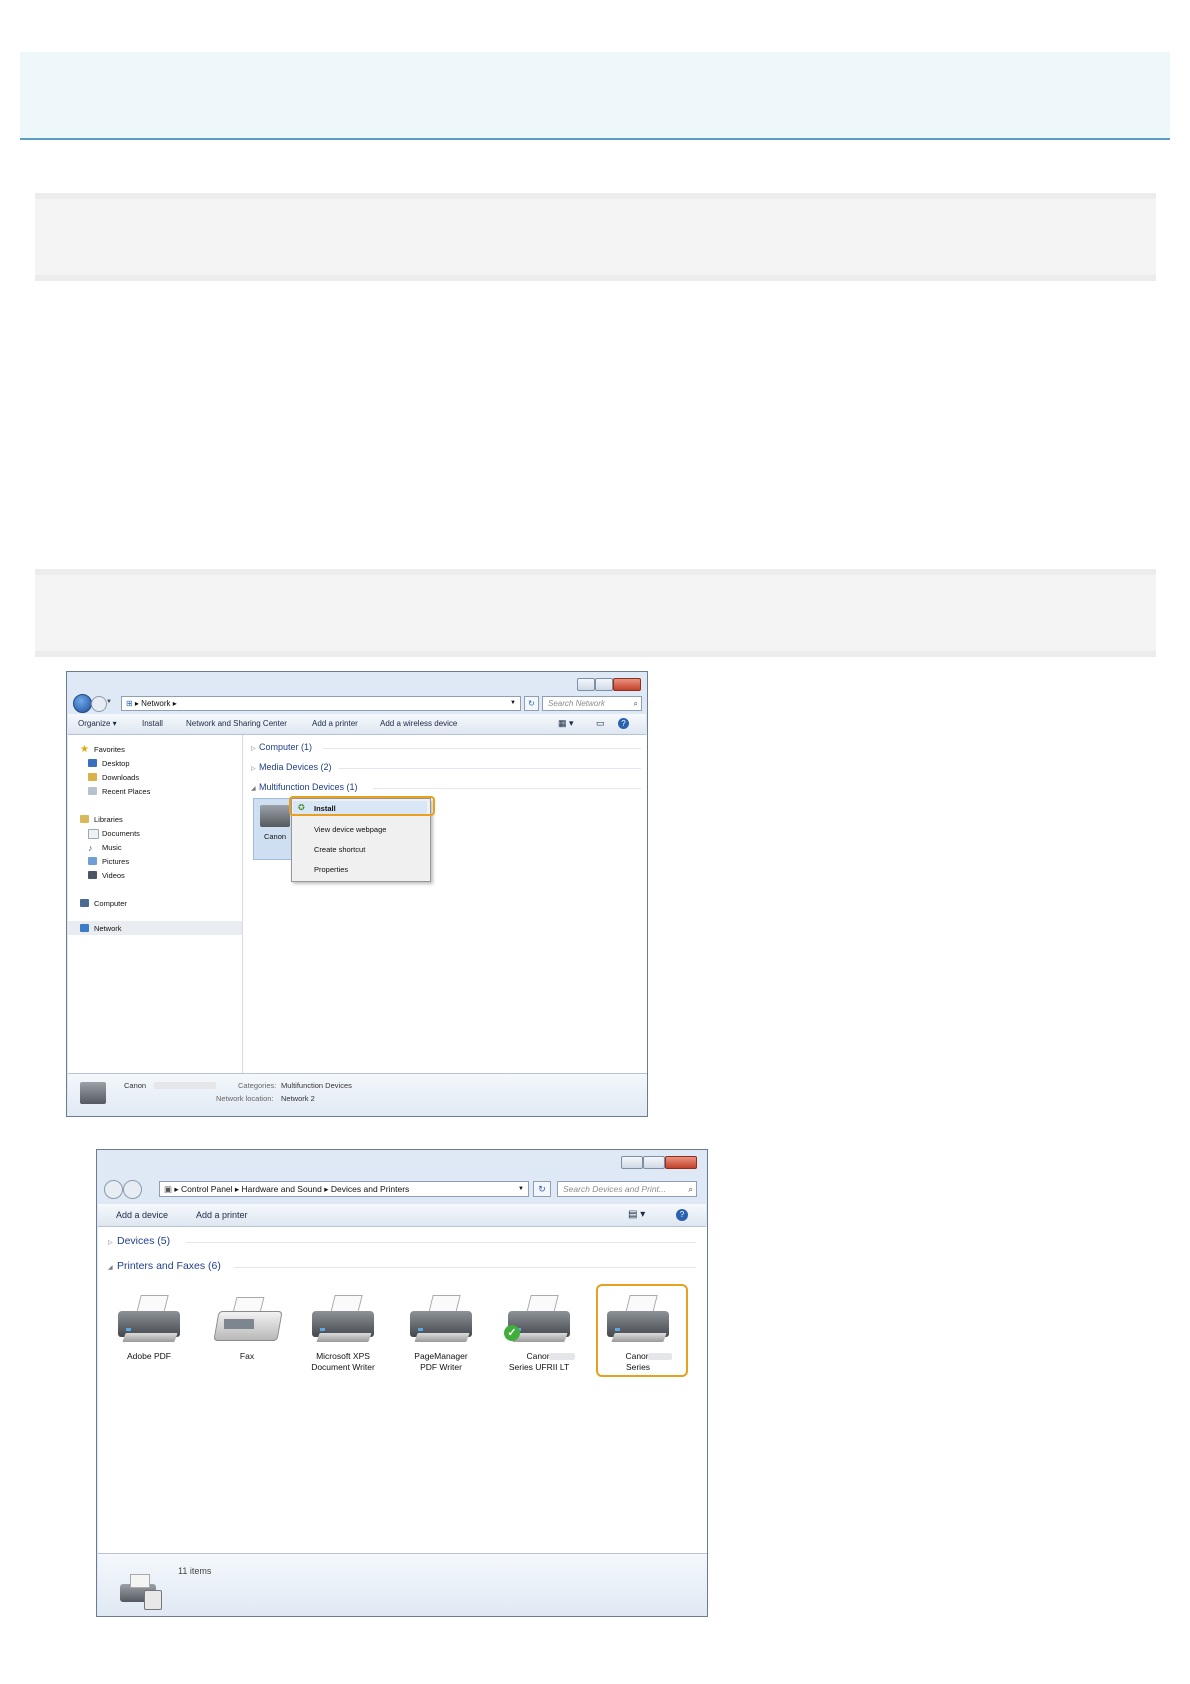  What do you see at coordinates (285, 747) in the screenshot?
I see `group-computer: Computer (1)` at bounding box center [285, 747].